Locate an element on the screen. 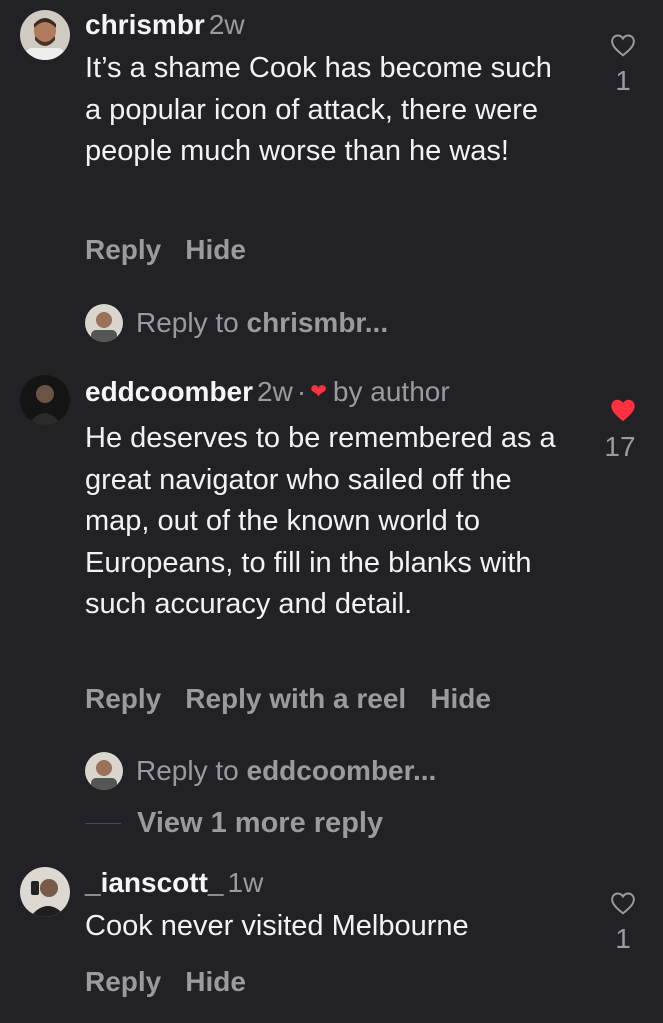  by-author-label: by author is located at coordinates (391, 391).